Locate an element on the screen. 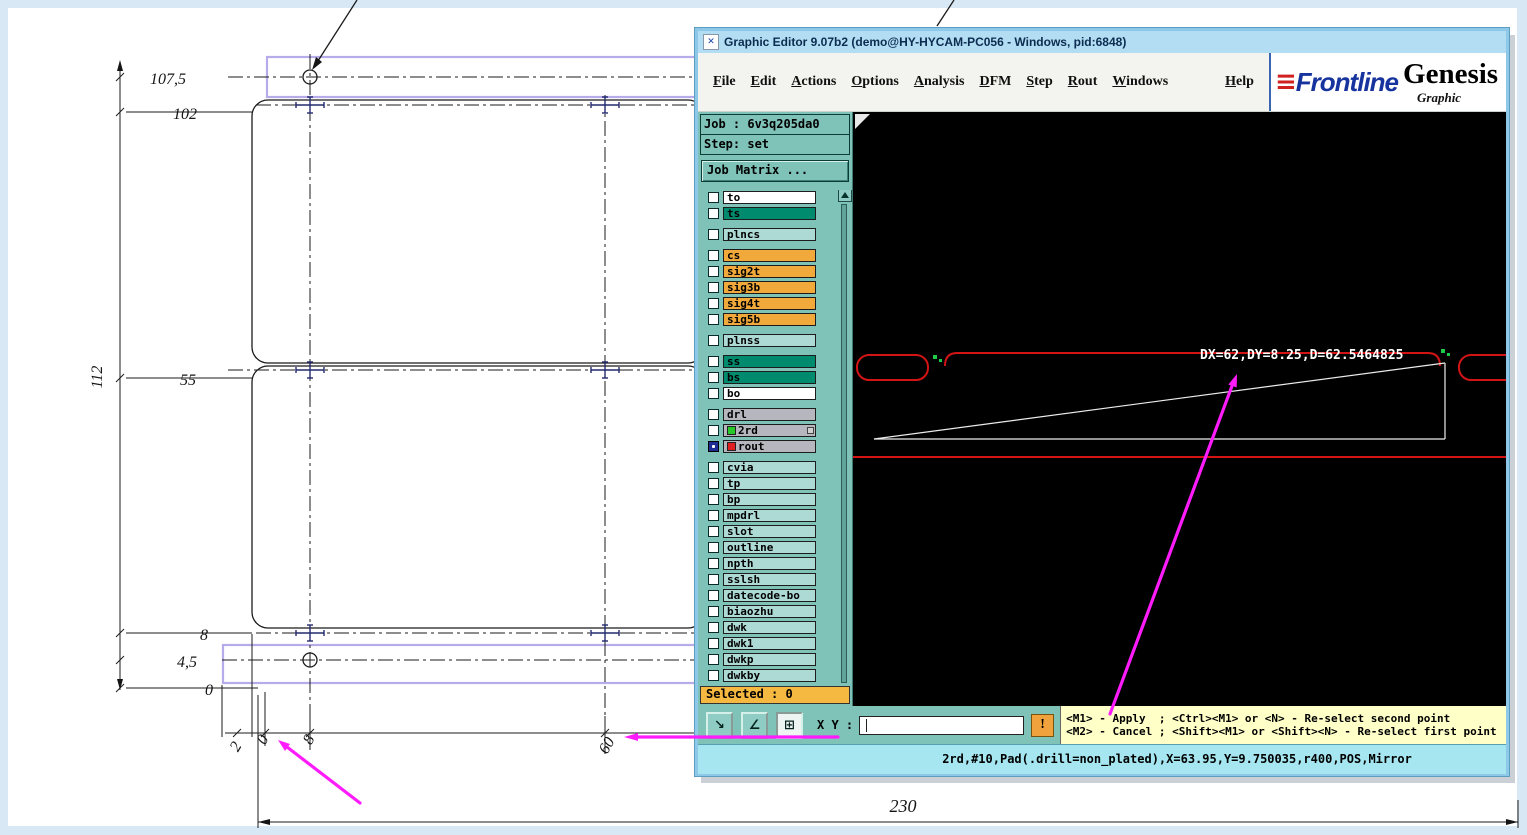 This screenshot has height=835, width=1527. layer-name-cell: outline is located at coordinates (769, 547).